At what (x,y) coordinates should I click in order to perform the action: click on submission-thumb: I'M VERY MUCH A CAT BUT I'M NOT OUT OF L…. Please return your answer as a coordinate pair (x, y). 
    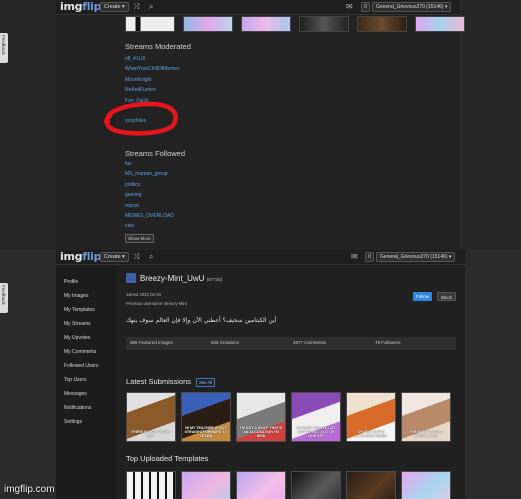
    Looking at the image, I should click on (316, 417).